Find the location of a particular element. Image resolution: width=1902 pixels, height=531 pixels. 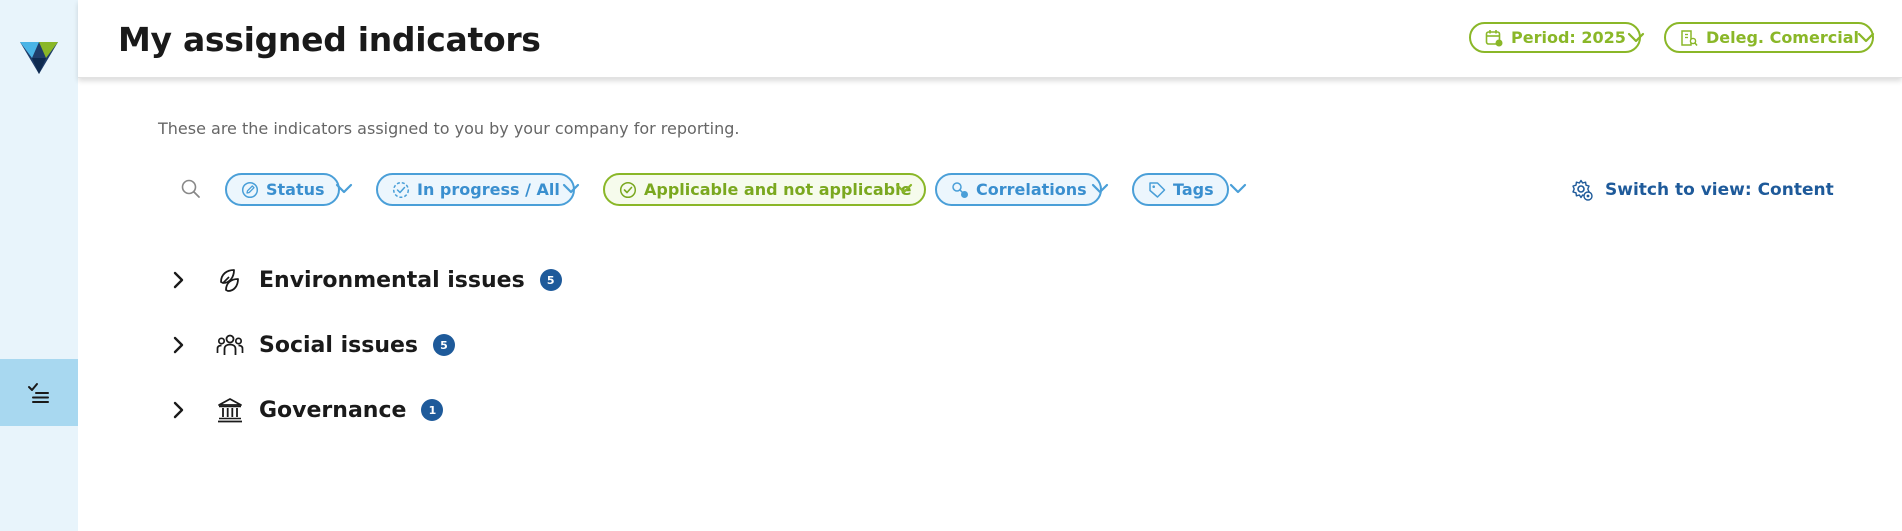

filter-progress: In progress / All is located at coordinates (475, 189).